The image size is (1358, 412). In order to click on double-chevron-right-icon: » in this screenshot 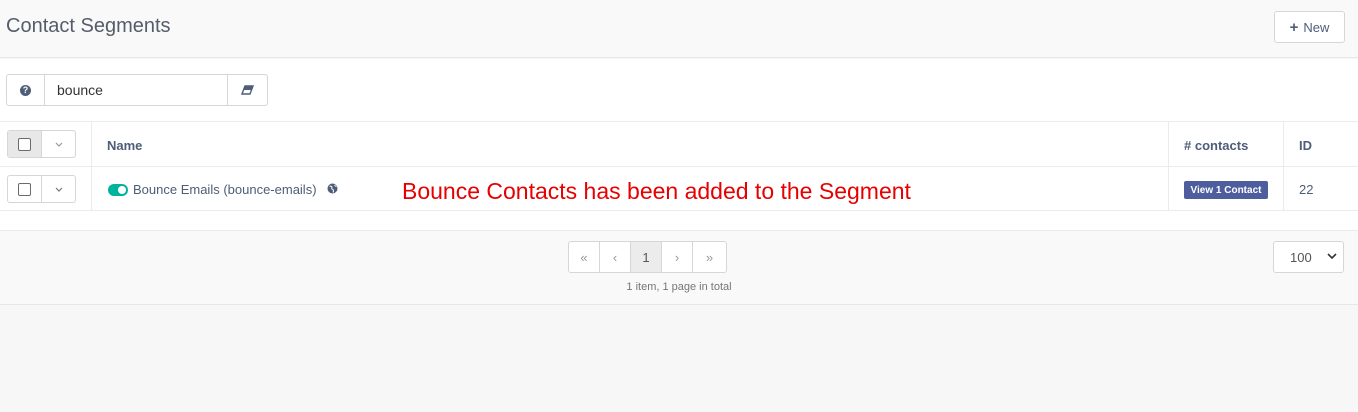, I will do `click(709, 257)`.